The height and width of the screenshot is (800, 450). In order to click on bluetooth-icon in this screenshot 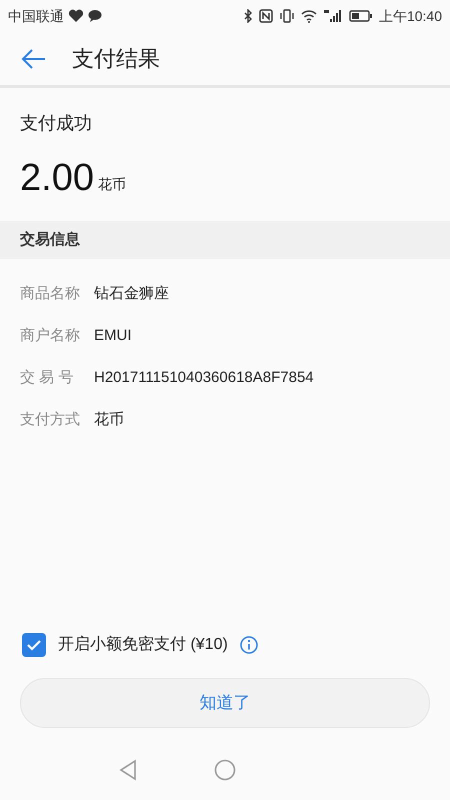, I will do `click(247, 16)`.